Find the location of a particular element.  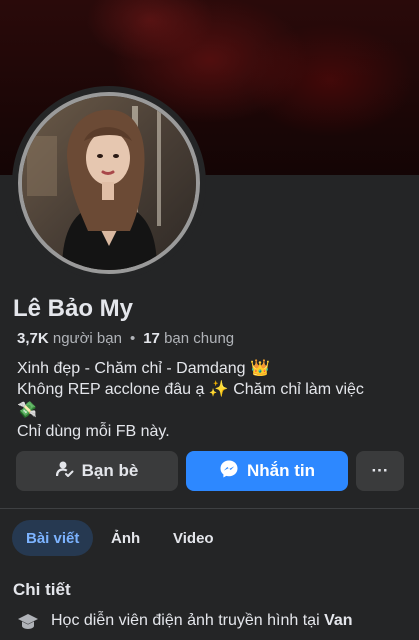

friend-stats: 3,7K người bạn • 17 bạn chung is located at coordinates (125, 338).